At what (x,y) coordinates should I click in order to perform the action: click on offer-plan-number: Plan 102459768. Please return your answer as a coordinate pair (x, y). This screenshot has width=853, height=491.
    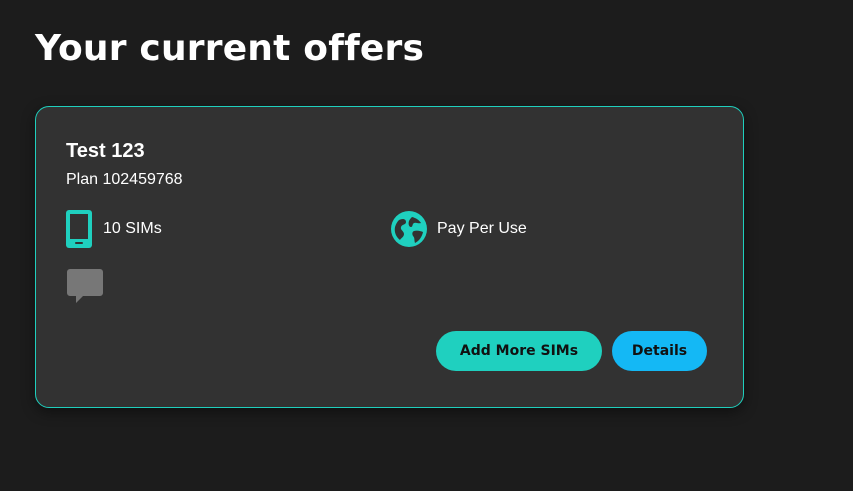
    Looking at the image, I should click on (124, 179).